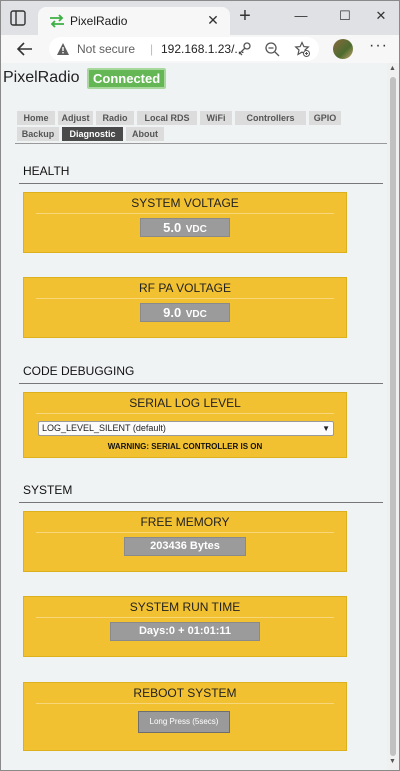 Image resolution: width=400 pixels, height=771 pixels. Describe the element at coordinates (185, 607) in the screenshot. I see `card-title: SYSTEM RUN TIME` at that location.